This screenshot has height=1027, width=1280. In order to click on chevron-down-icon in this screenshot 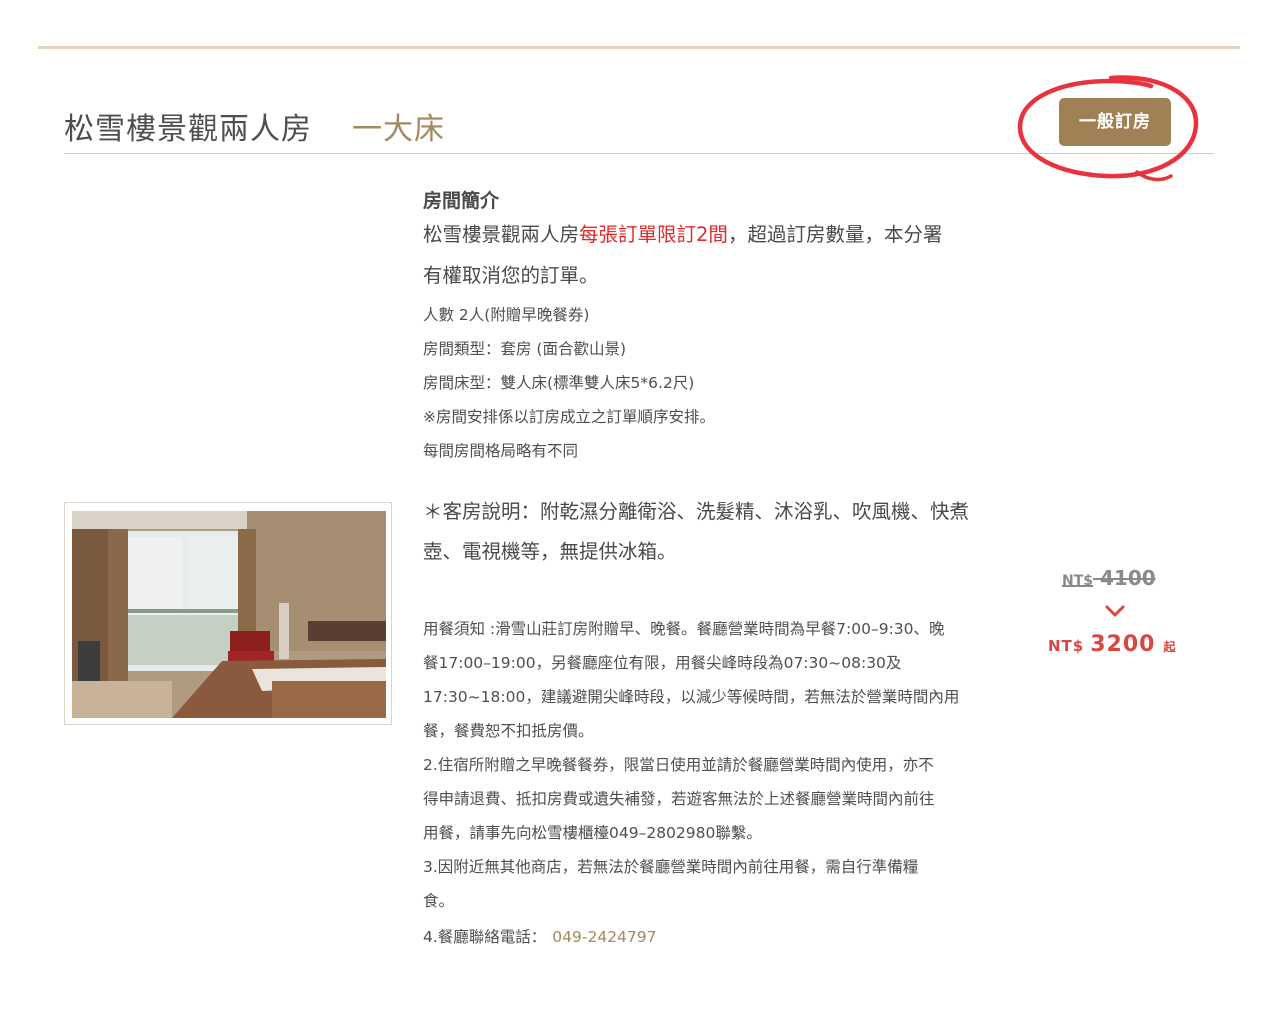, I will do `click(1115, 611)`.